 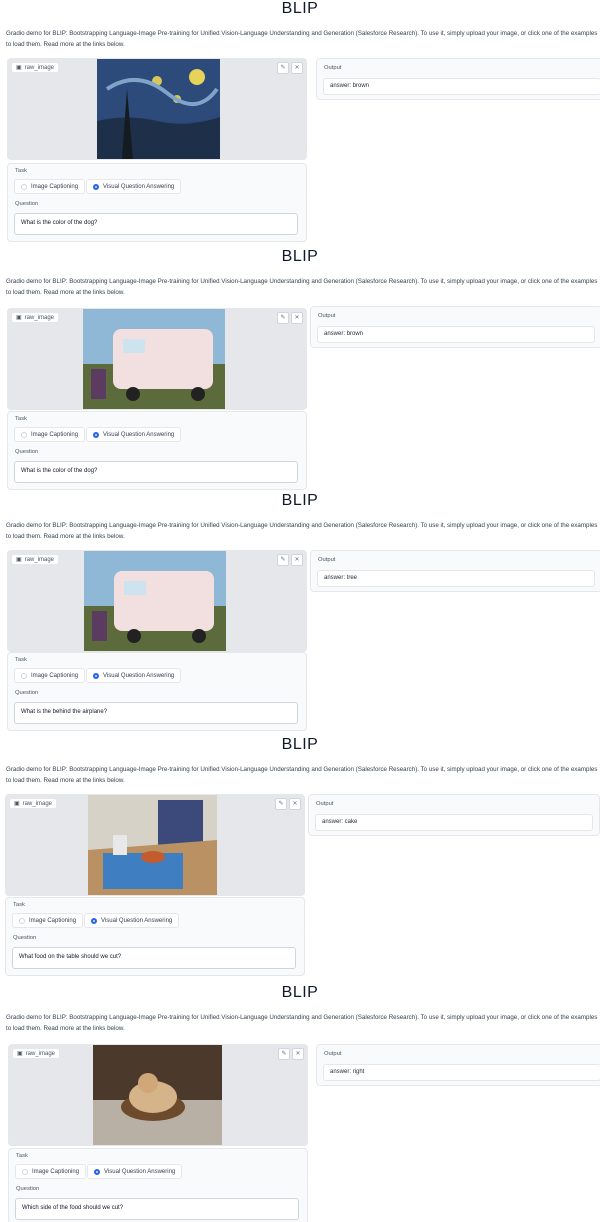 I want to click on question-input: What is the behind the airplane?, so click(x=156, y=713).